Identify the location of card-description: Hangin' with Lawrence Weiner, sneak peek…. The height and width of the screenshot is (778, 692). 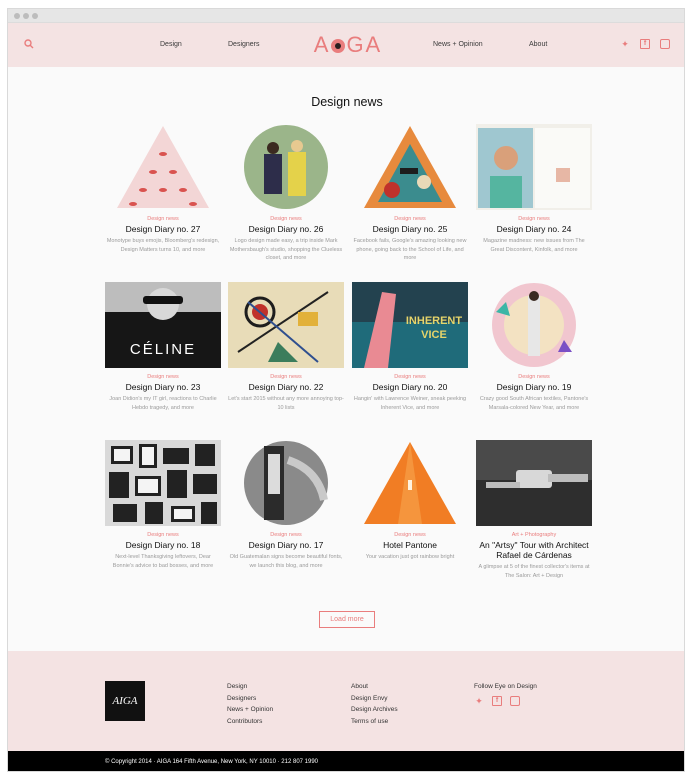
(410, 403).